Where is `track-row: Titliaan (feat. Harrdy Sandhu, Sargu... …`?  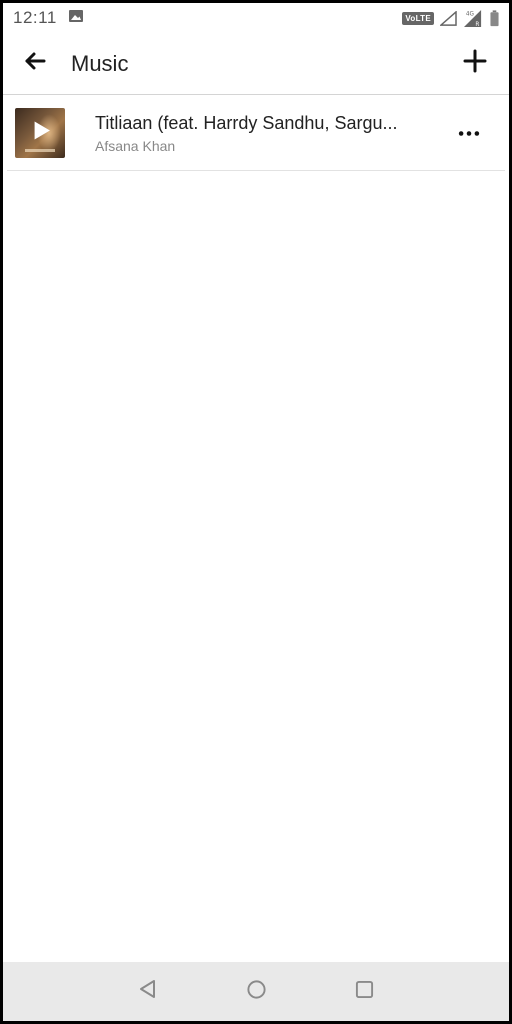 track-row: Titliaan (feat. Harrdy Sandhu, Sargu... … is located at coordinates (256, 133).